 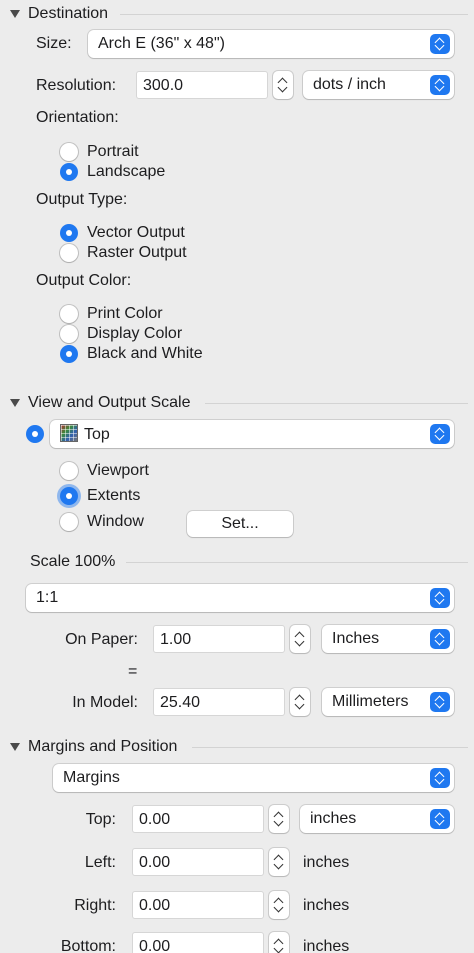 What do you see at coordinates (82, 199) in the screenshot?
I see `output-type-label: Output Type:` at bounding box center [82, 199].